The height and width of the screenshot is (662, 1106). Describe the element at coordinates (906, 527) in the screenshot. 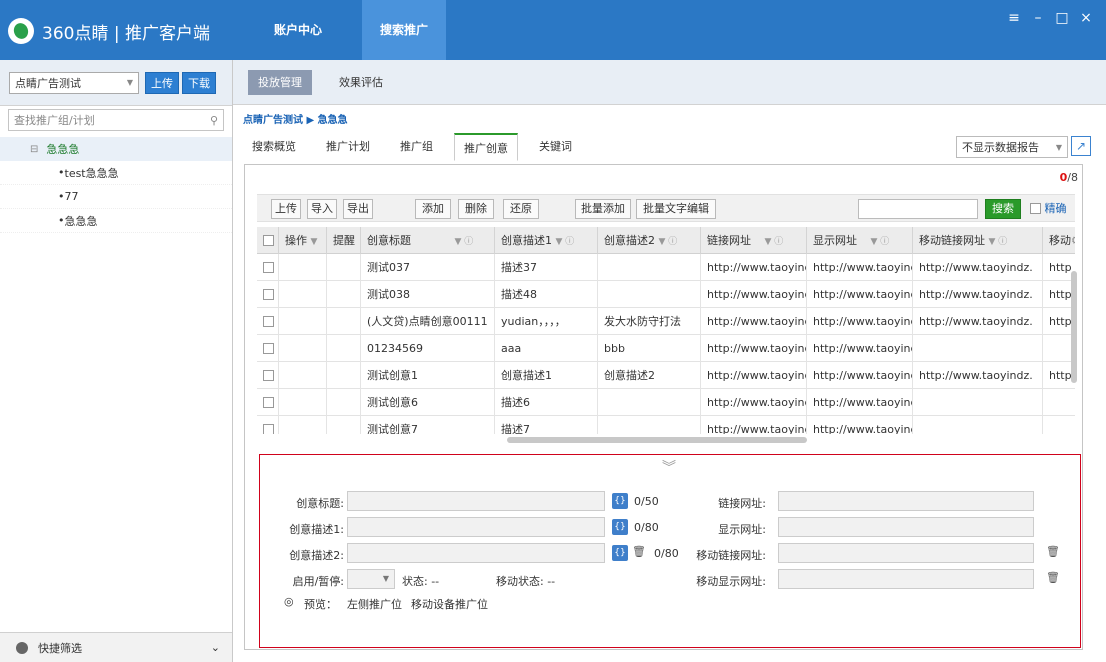

I see `display-url-input` at that location.